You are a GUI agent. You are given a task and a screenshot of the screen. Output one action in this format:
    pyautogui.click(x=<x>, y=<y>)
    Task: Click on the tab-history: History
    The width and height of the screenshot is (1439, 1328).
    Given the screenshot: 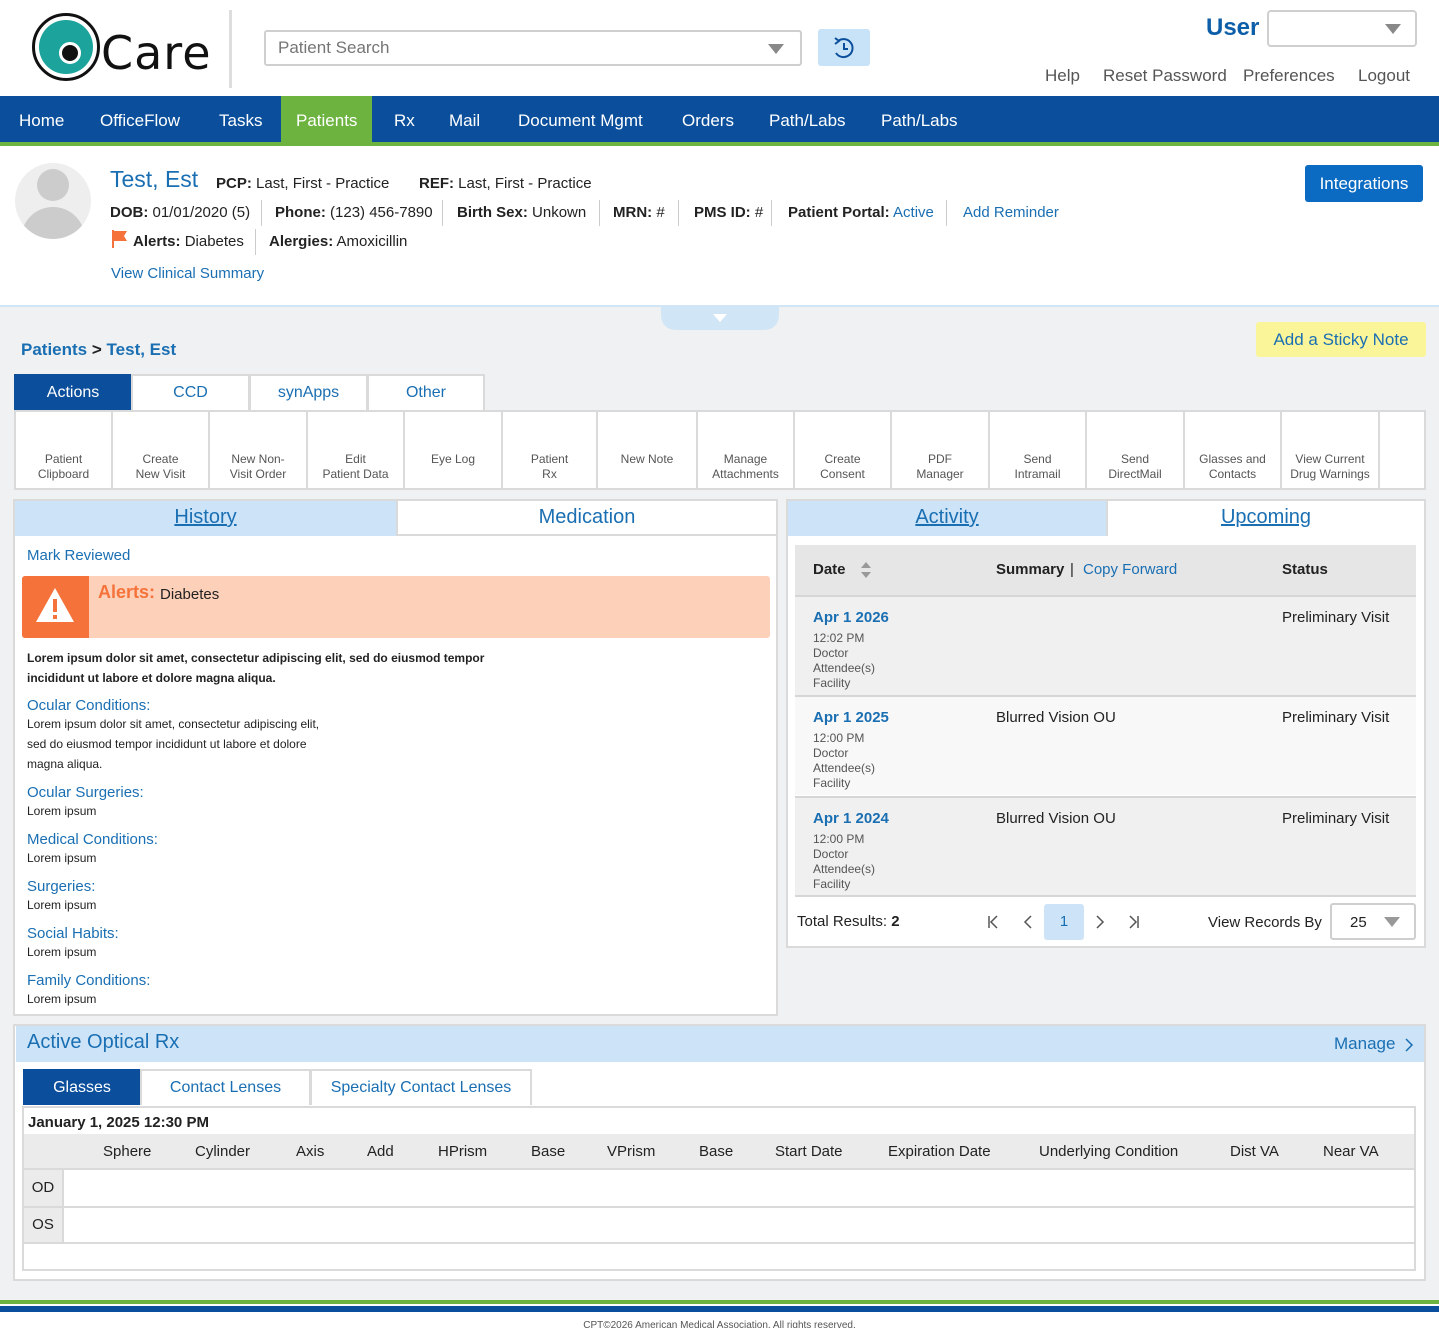 What is the action you would take?
    pyautogui.click(x=205, y=518)
    